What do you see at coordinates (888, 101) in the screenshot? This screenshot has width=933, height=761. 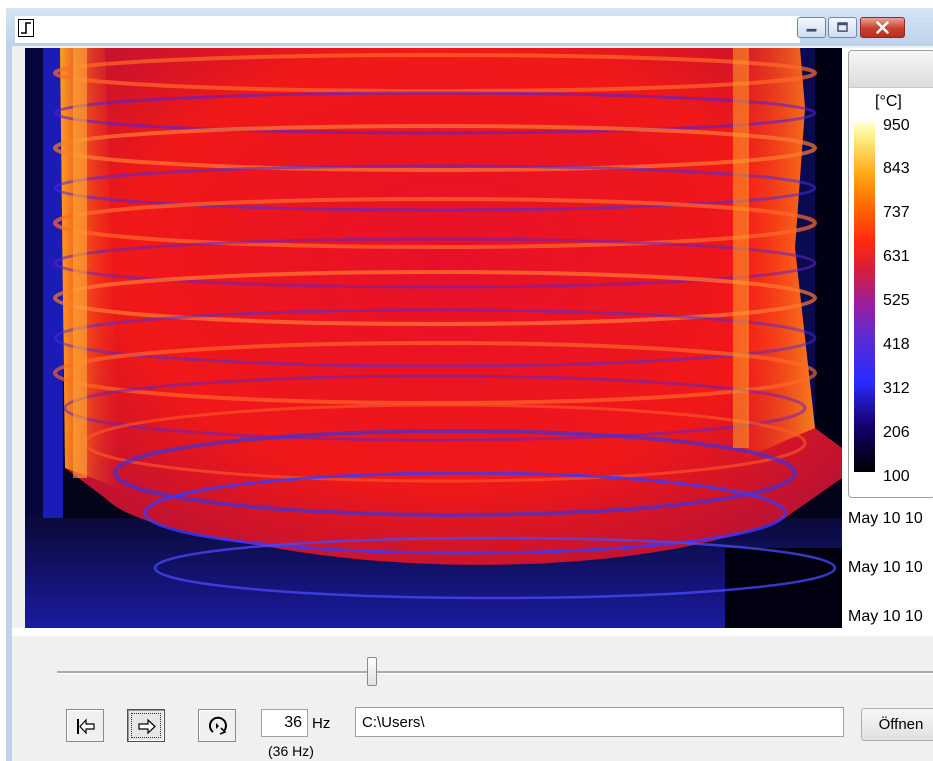 I see `colorbar-unit: [°C]` at bounding box center [888, 101].